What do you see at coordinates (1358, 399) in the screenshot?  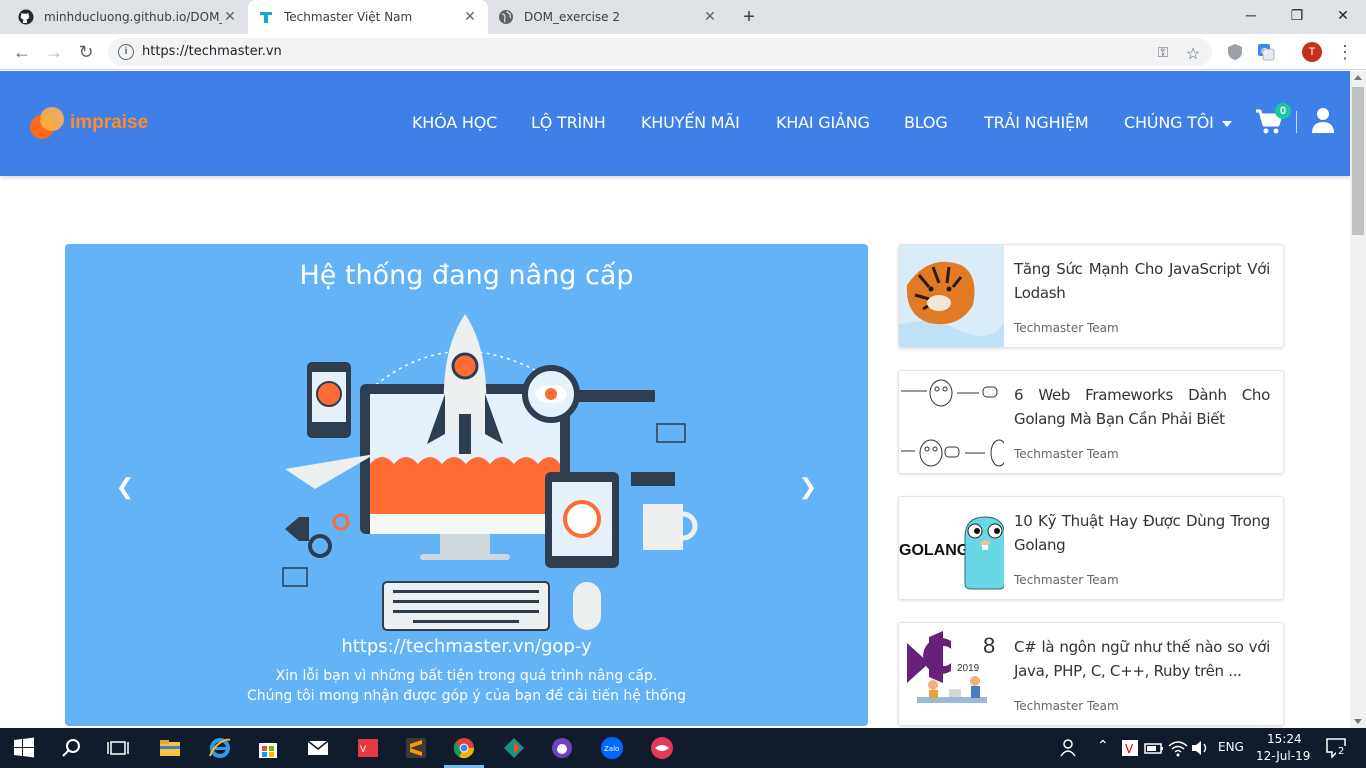 I see `page-scrollbar` at bounding box center [1358, 399].